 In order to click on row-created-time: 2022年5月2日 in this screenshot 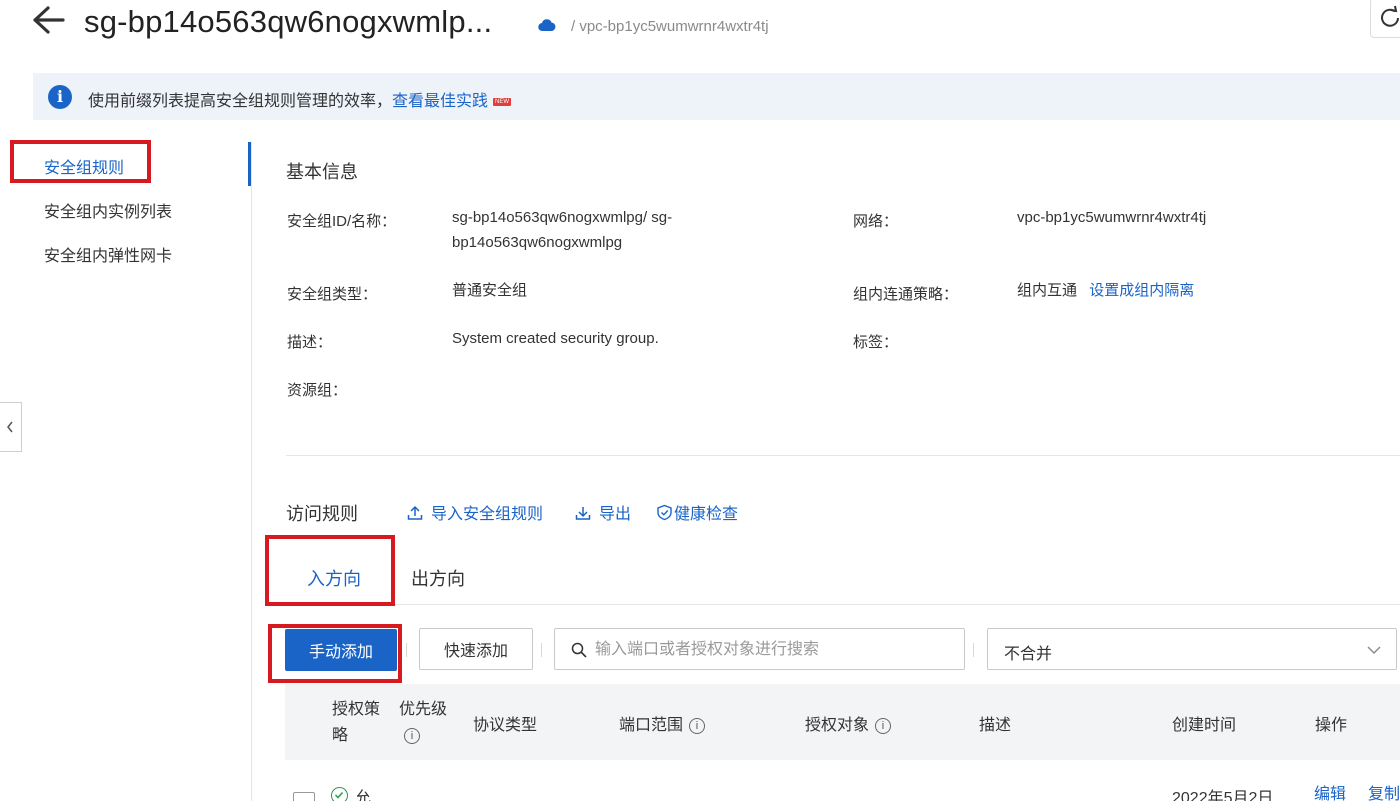, I will do `click(1223, 795)`.